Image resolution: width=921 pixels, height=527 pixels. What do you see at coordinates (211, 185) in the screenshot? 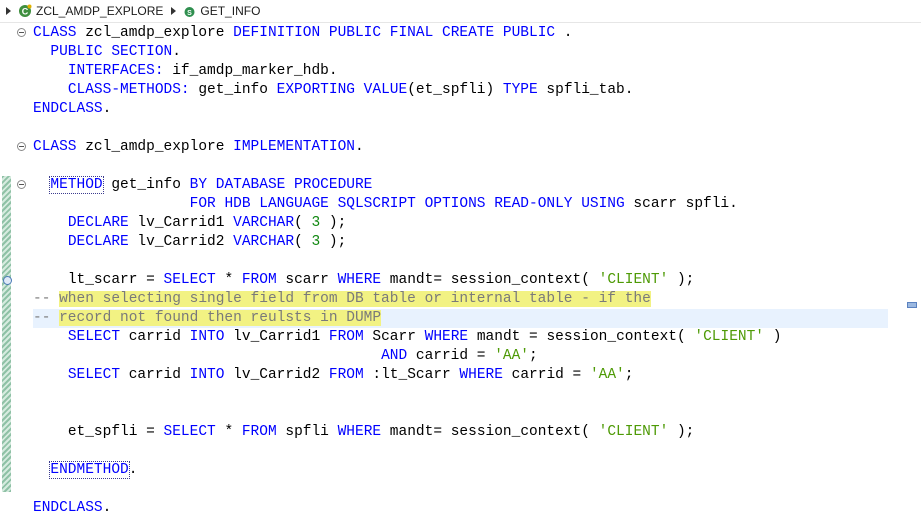
I see `code-line: METHOD get_info BY DATABASE PROCEDURE` at bounding box center [211, 185].